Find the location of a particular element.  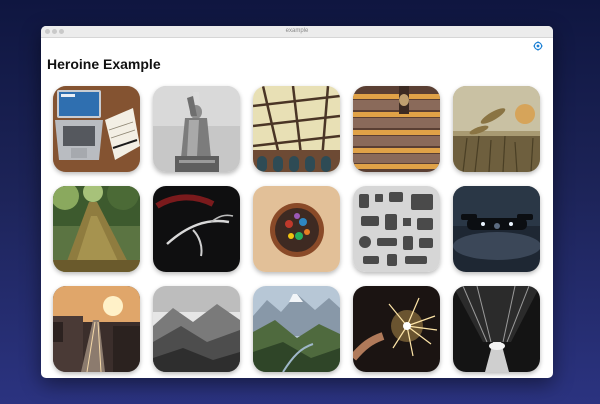

title-bar: example is located at coordinates (297, 32).